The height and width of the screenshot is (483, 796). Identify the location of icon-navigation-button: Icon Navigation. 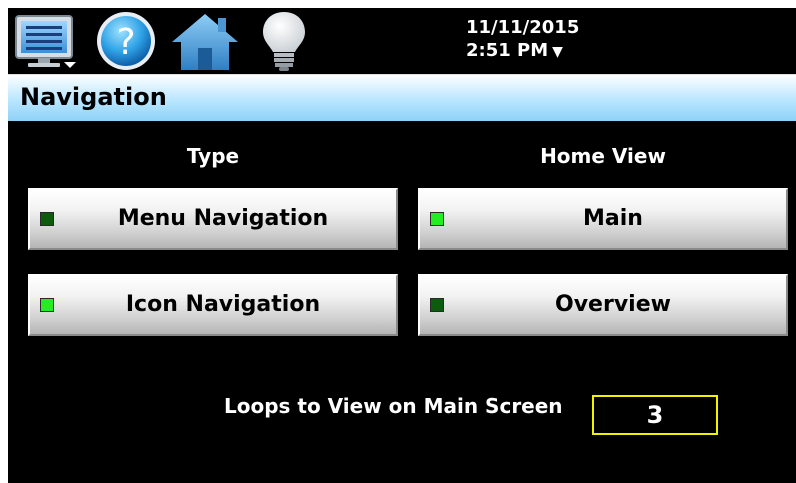
(213, 305).